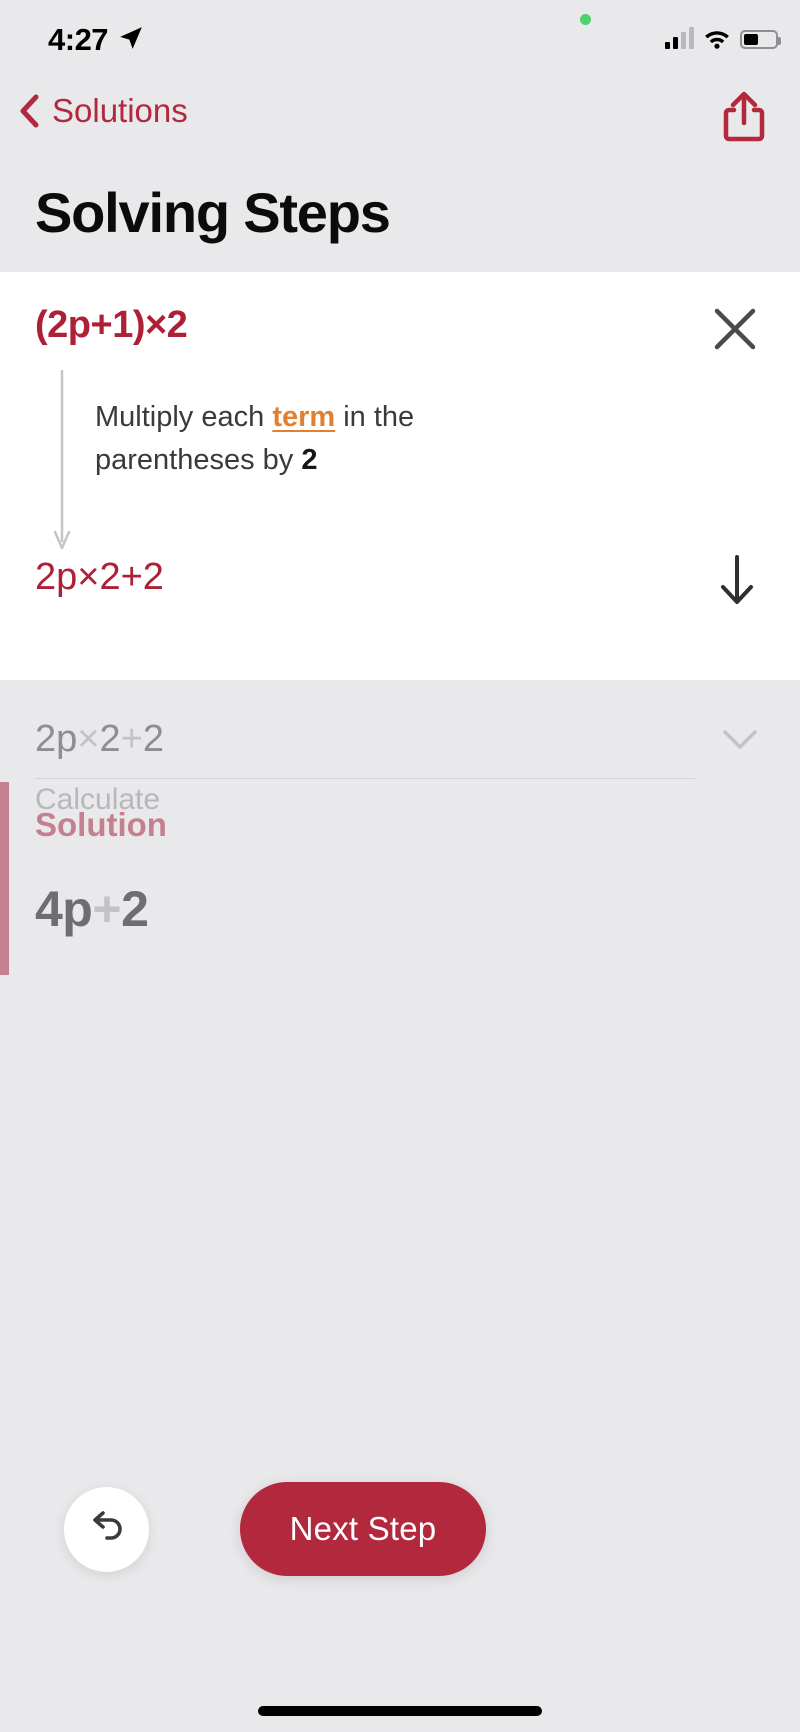 The width and height of the screenshot is (800, 1732). I want to click on status-bar-indicators, so click(723, 38).